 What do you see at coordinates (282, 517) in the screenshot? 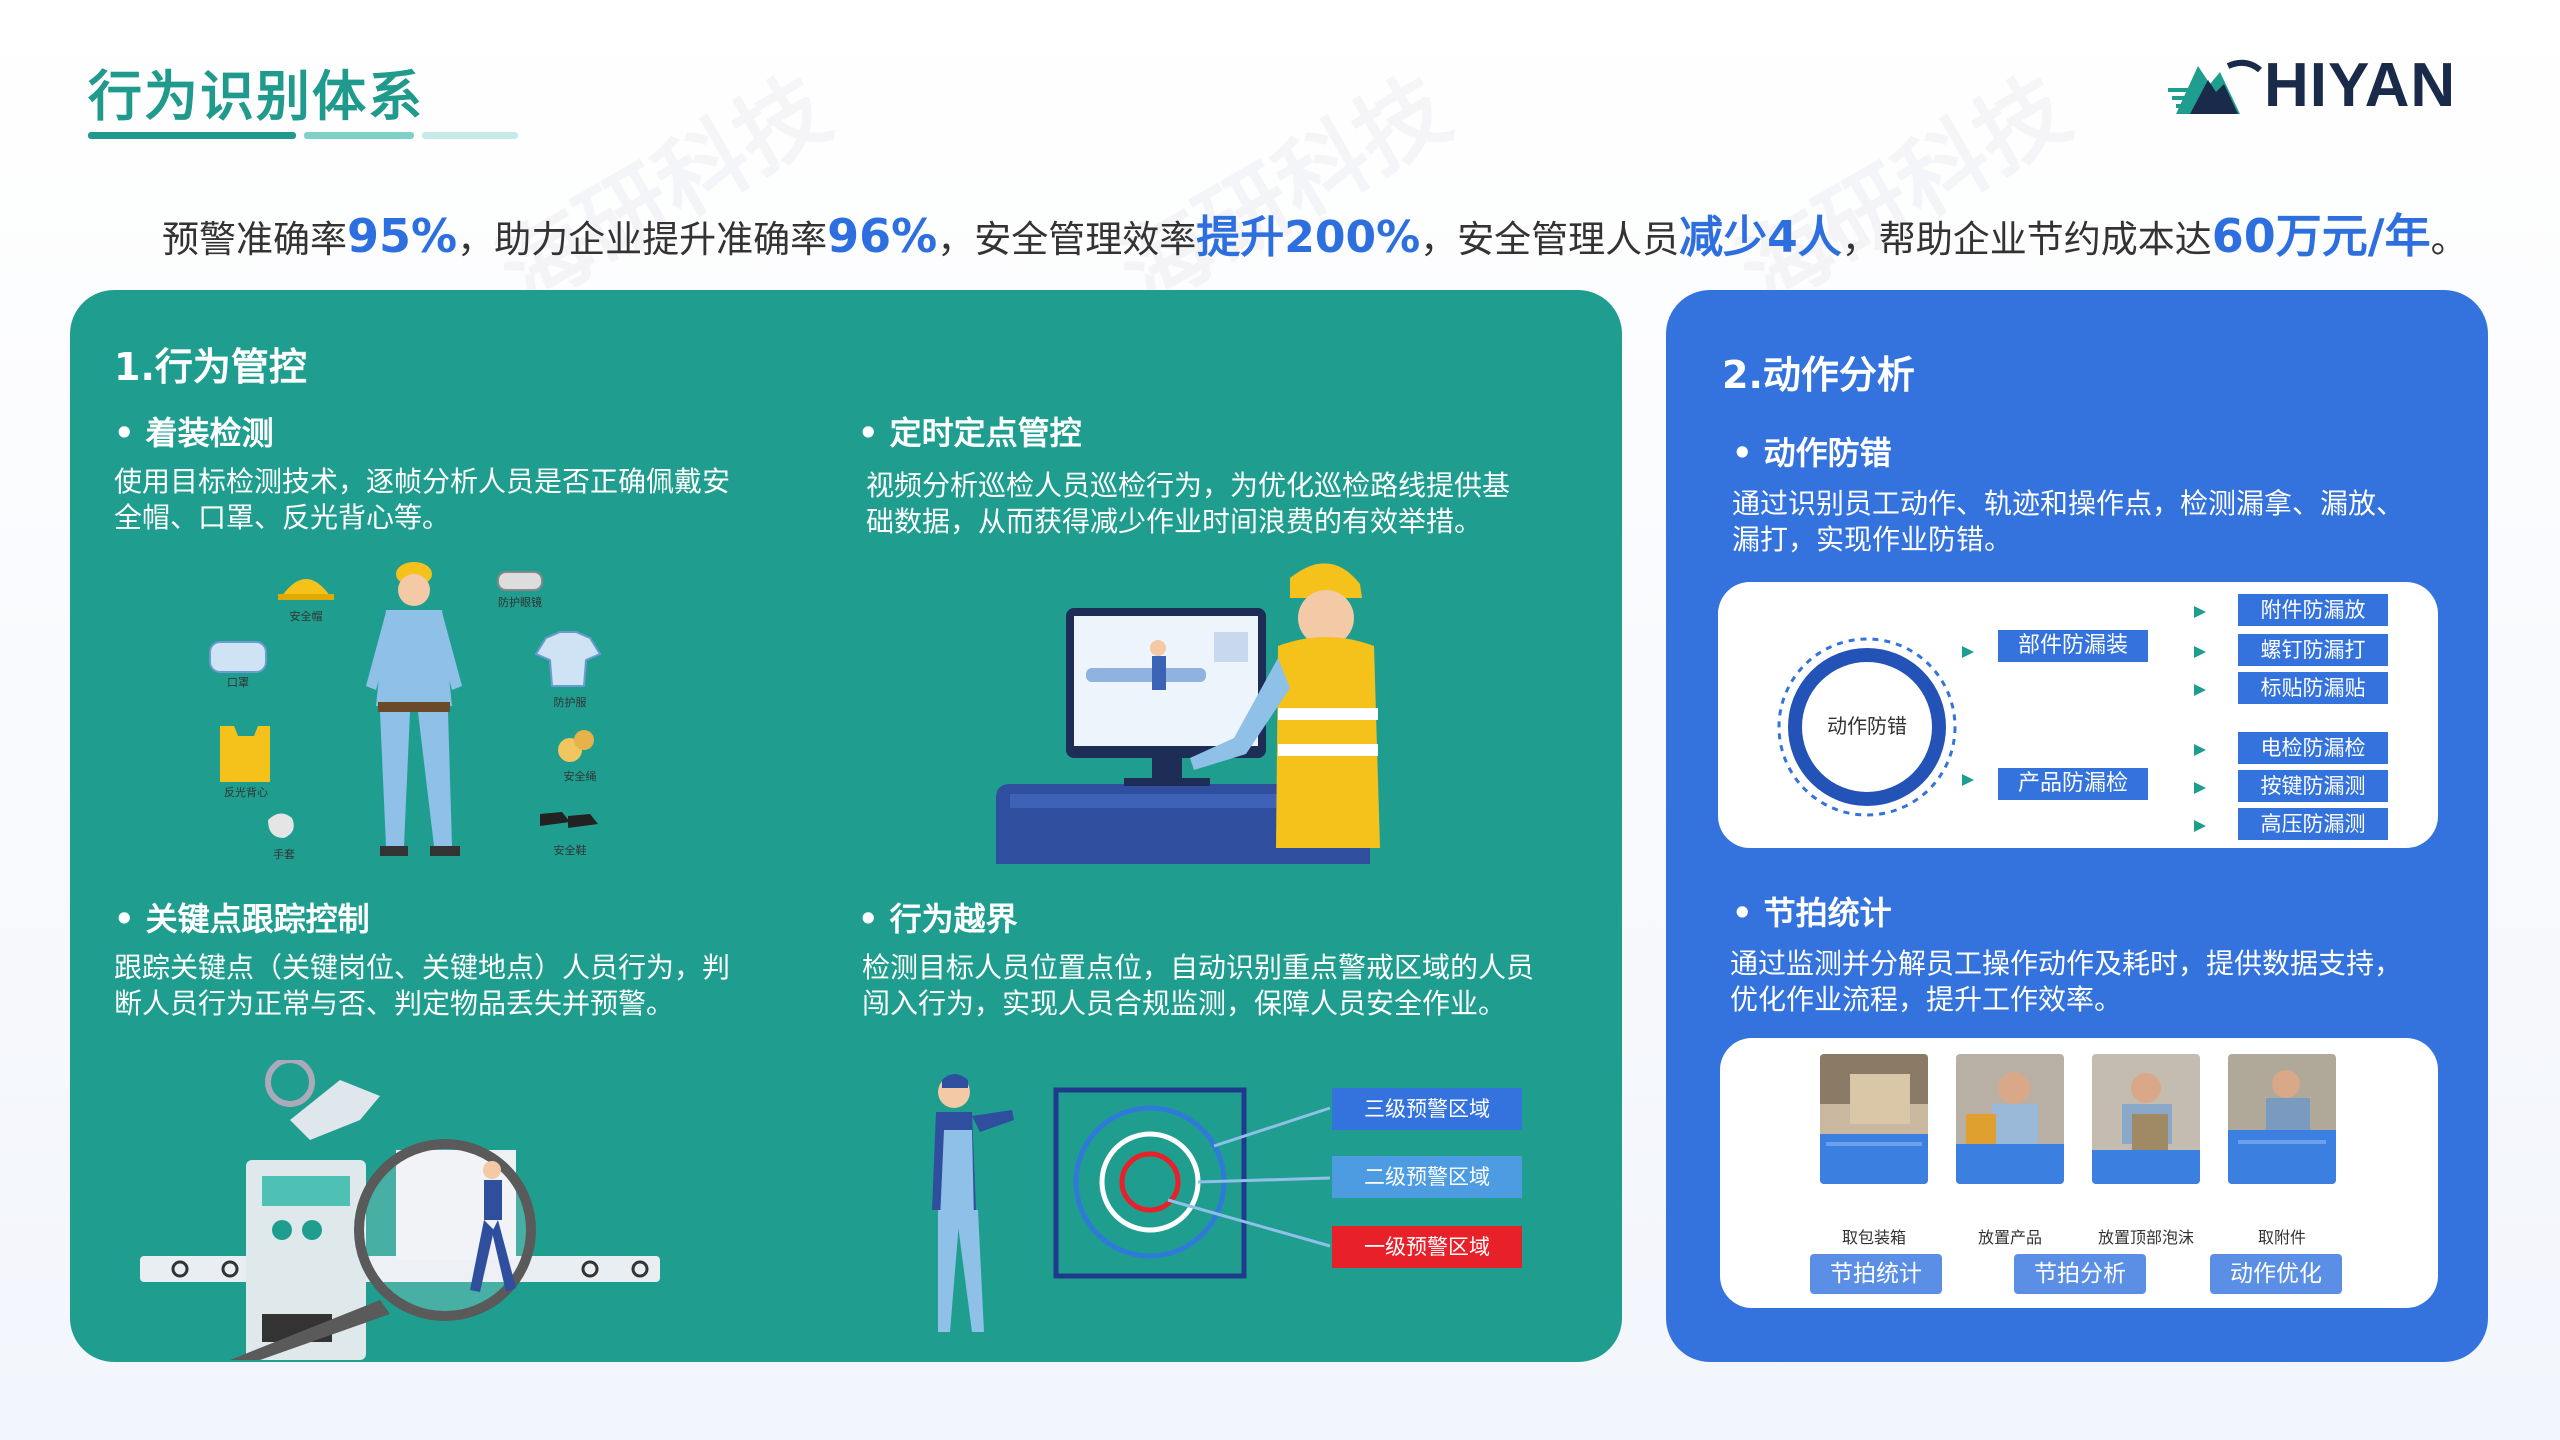
I see `desc-line: 全帽、口罩、反光背心等。` at bounding box center [282, 517].